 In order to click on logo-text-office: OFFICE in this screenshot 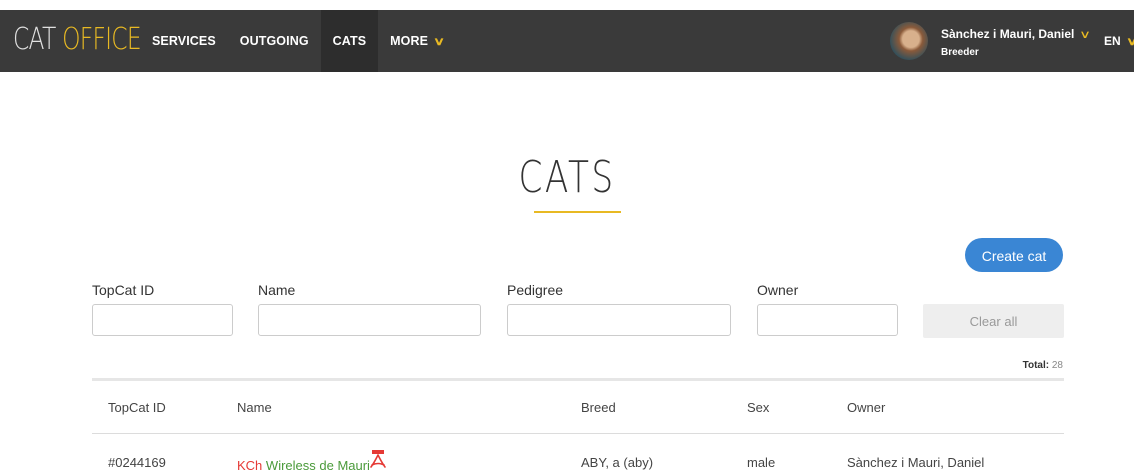, I will do `click(101, 39)`.